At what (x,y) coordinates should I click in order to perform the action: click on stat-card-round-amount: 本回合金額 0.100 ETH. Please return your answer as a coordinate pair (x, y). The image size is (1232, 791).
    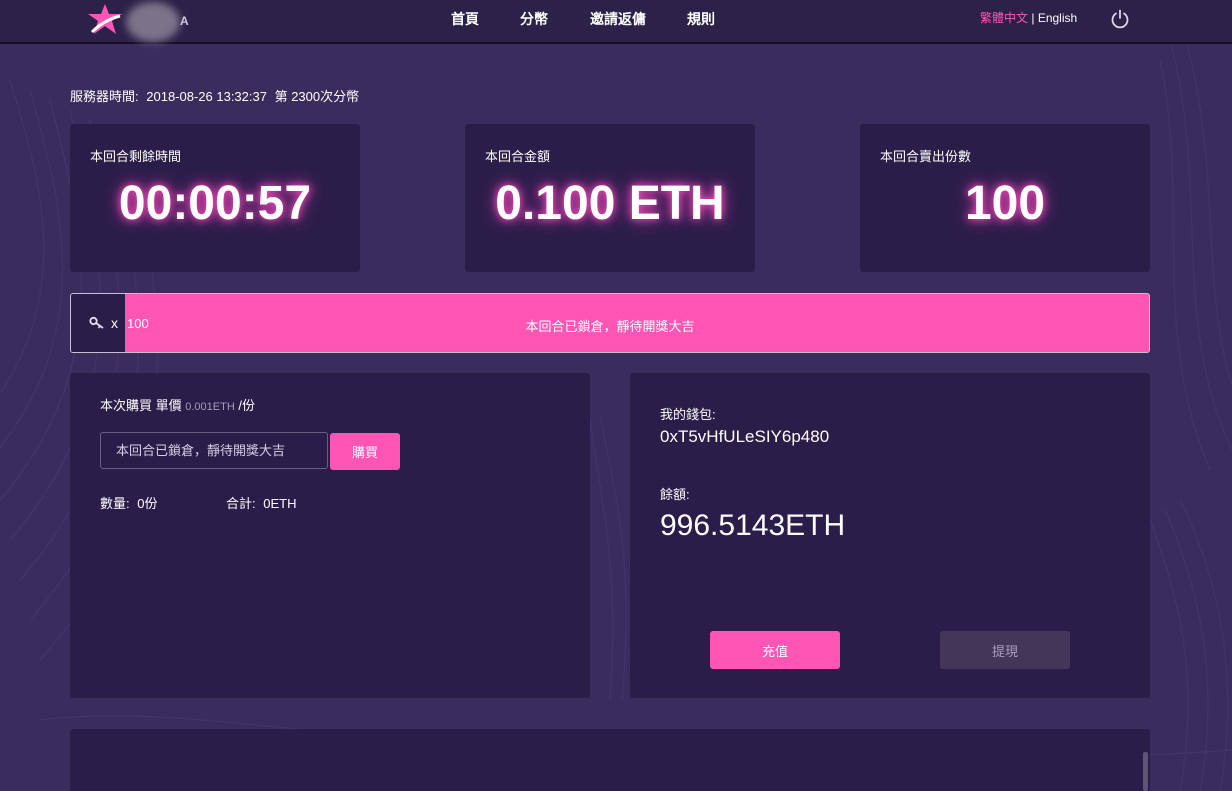
    Looking at the image, I should click on (610, 198).